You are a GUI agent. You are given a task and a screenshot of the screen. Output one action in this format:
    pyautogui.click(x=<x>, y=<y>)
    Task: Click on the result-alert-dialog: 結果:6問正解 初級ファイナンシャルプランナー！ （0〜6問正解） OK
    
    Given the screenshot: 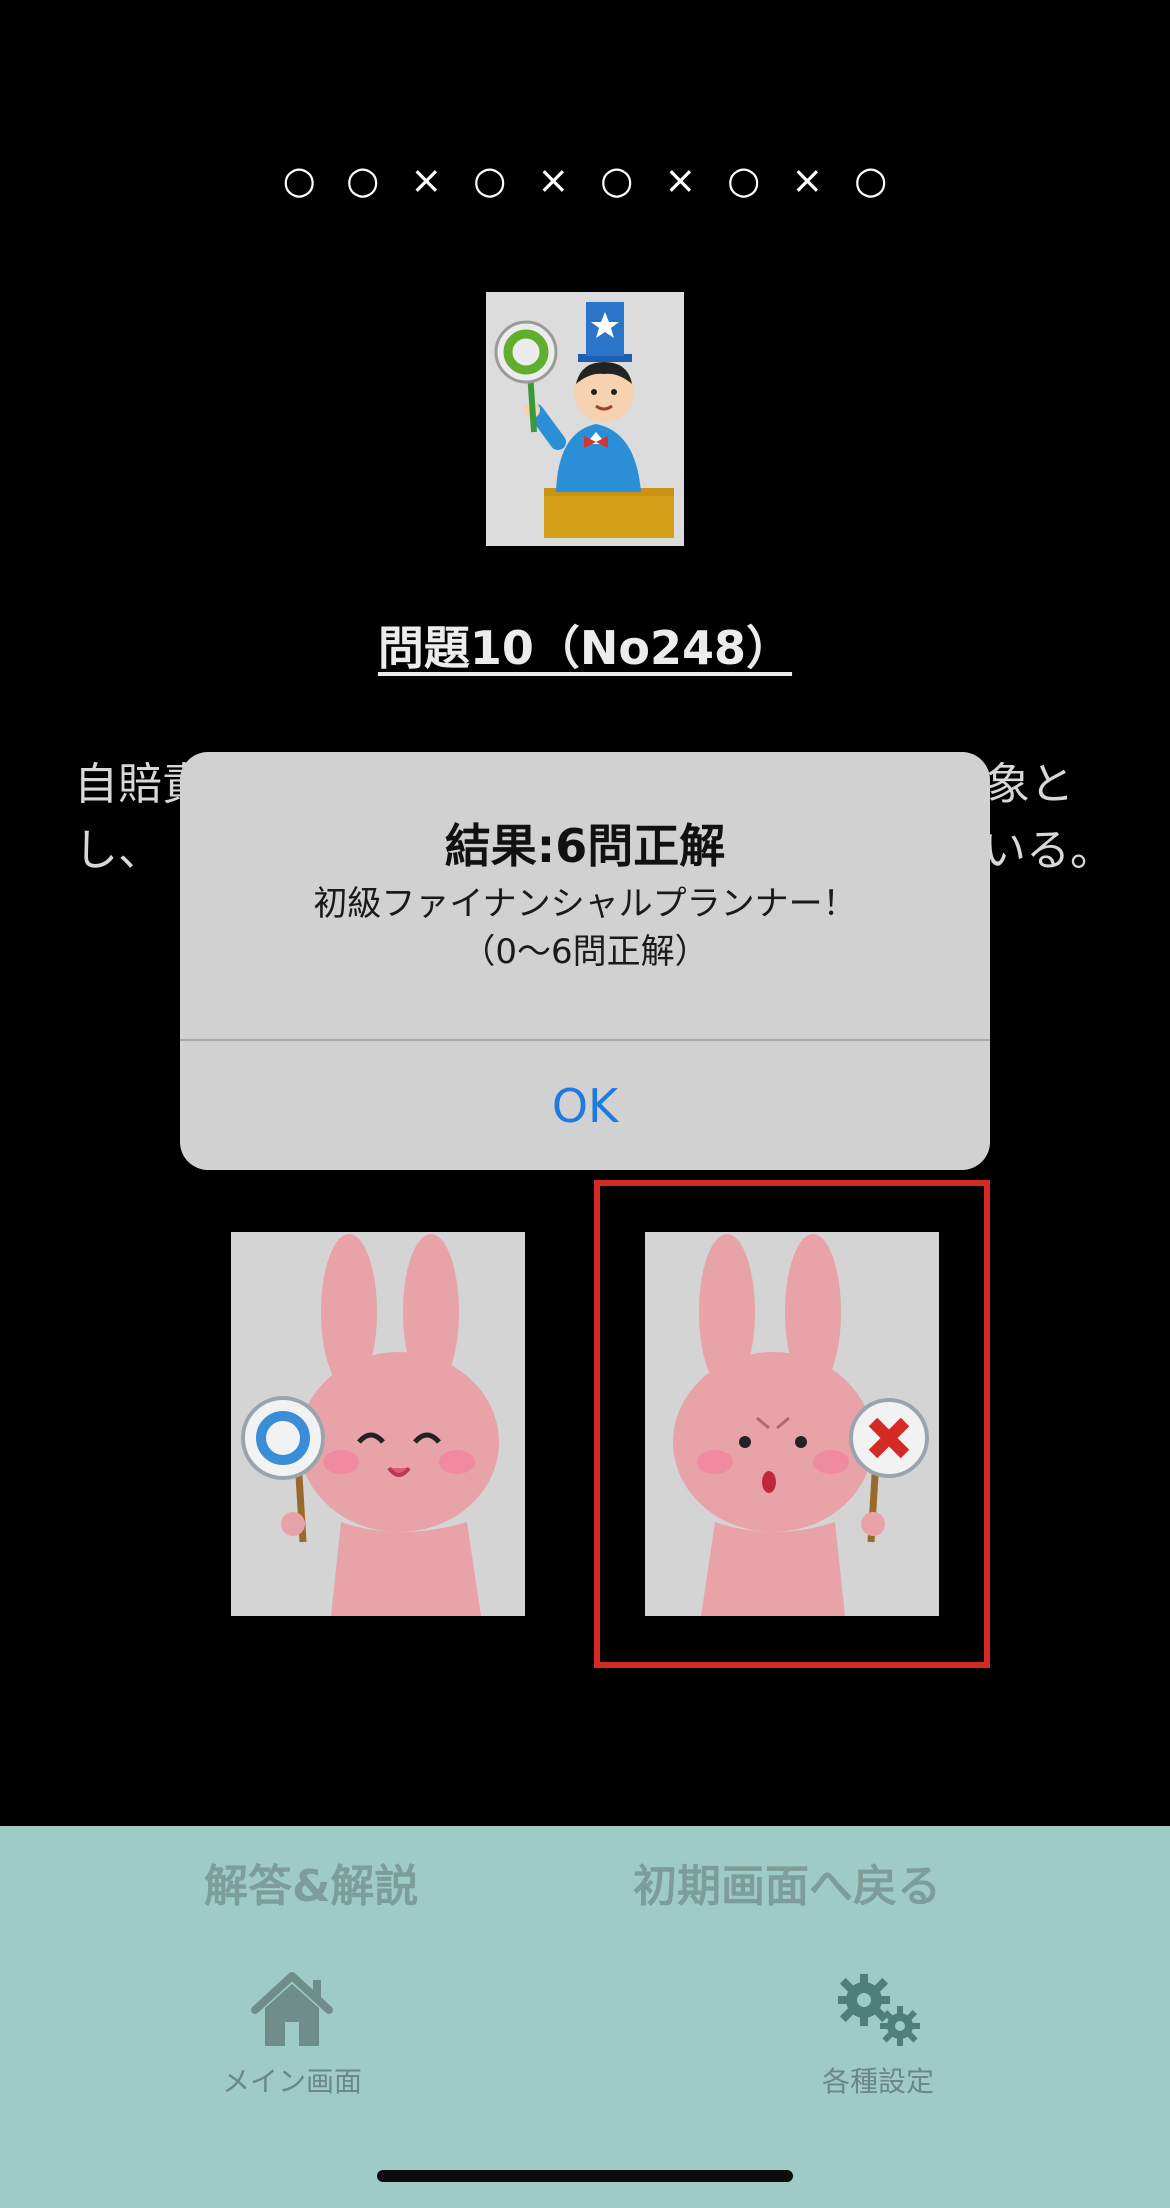 What is the action you would take?
    pyautogui.click(x=585, y=961)
    